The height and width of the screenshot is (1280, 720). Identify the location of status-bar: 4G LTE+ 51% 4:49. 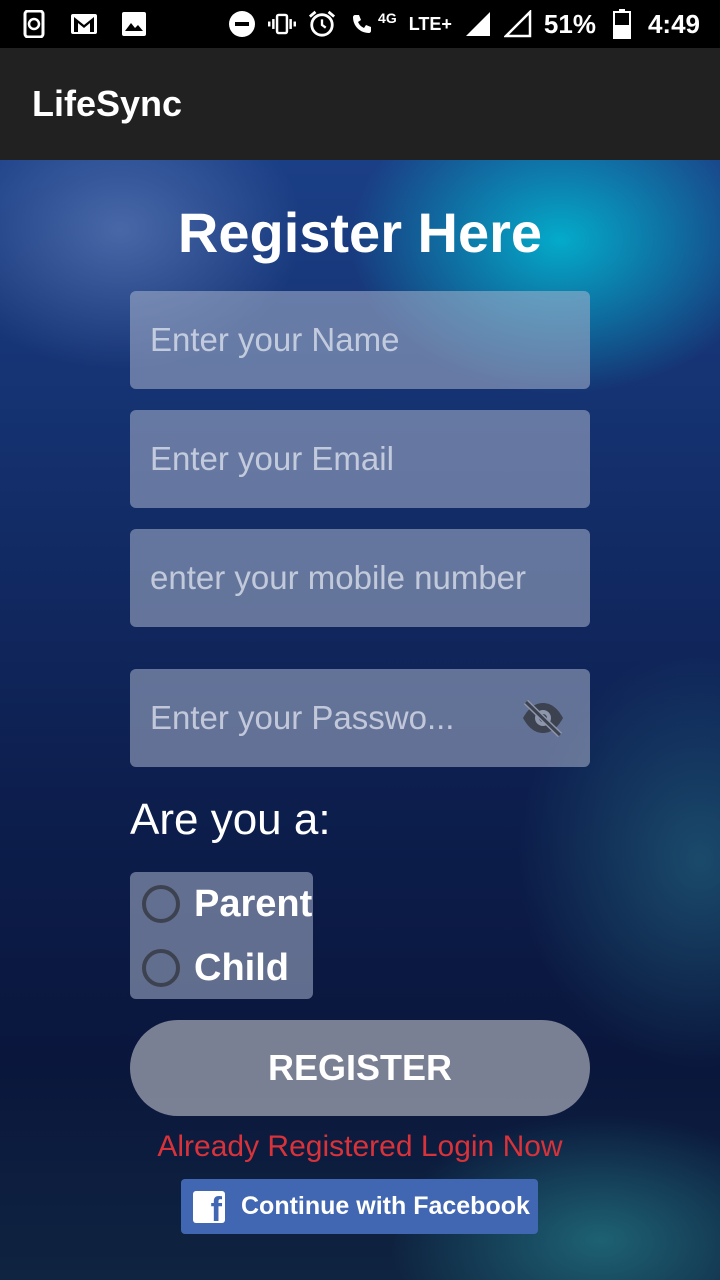
(360, 24).